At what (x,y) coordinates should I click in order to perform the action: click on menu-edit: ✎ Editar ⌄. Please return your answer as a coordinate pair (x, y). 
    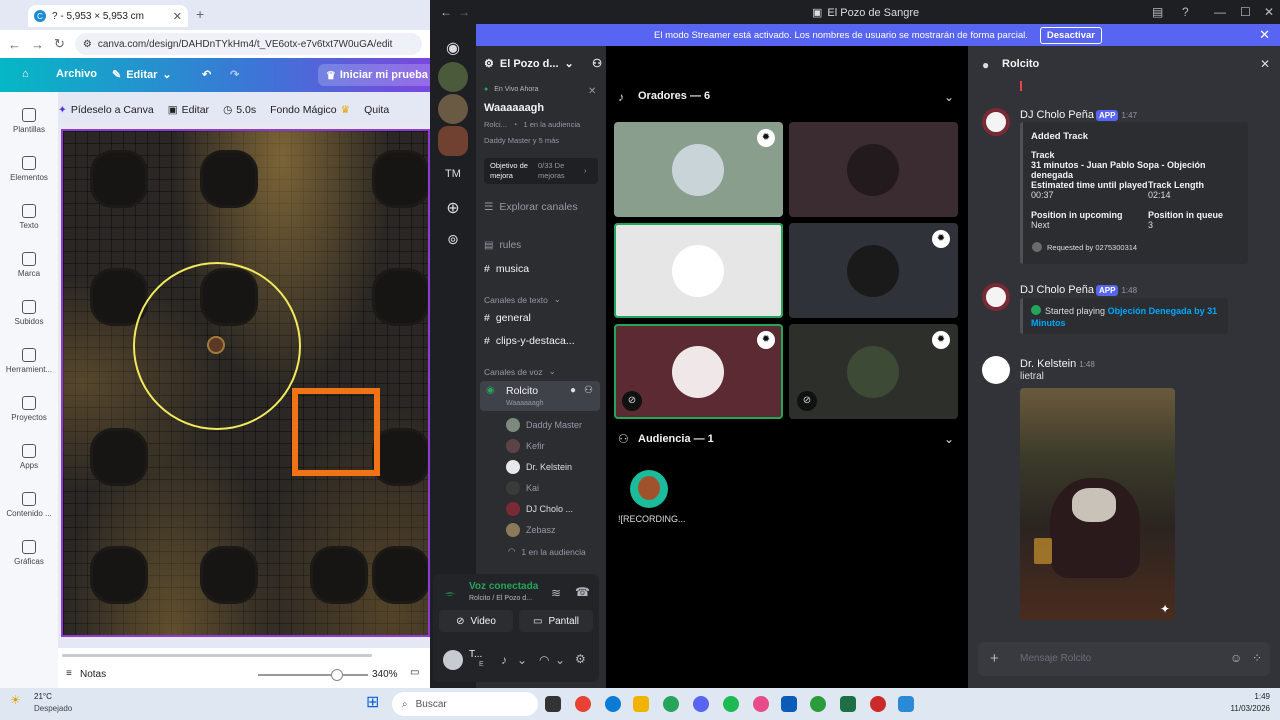
    Looking at the image, I should click on (142, 75).